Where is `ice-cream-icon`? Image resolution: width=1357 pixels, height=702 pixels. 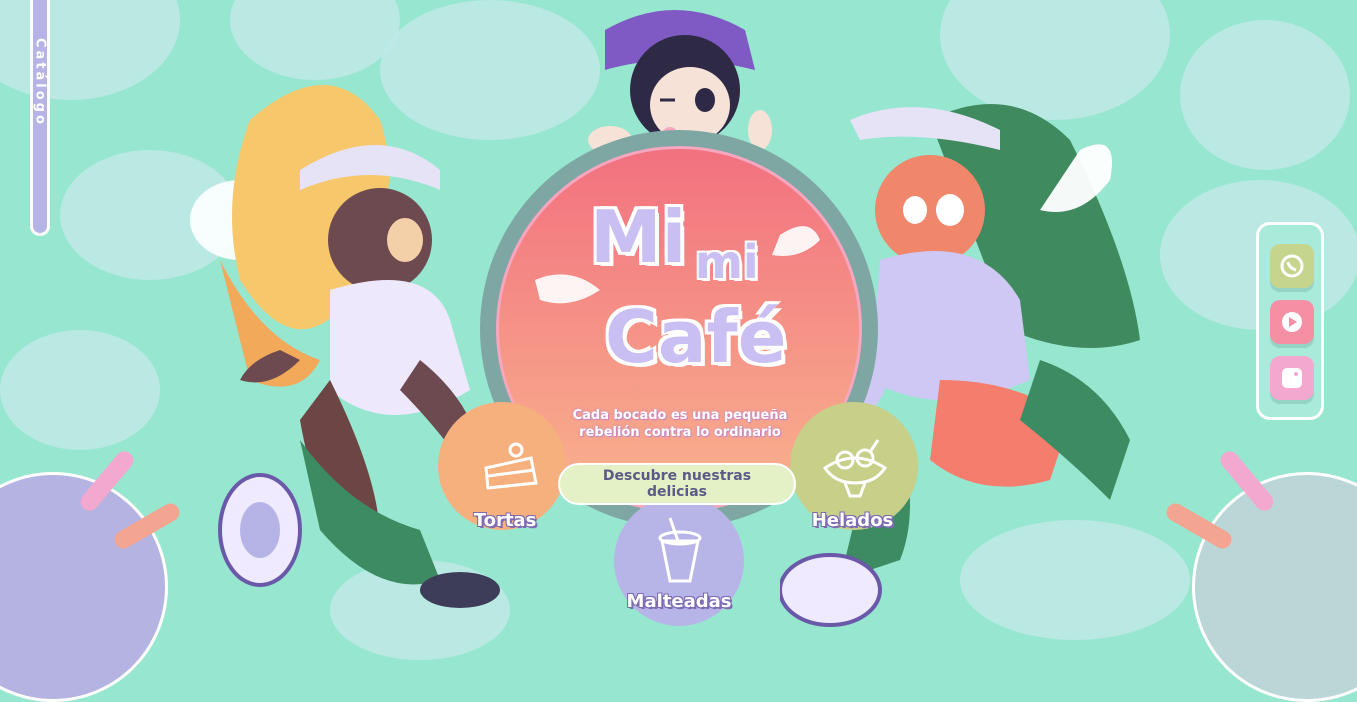 ice-cream-icon is located at coordinates (855, 468).